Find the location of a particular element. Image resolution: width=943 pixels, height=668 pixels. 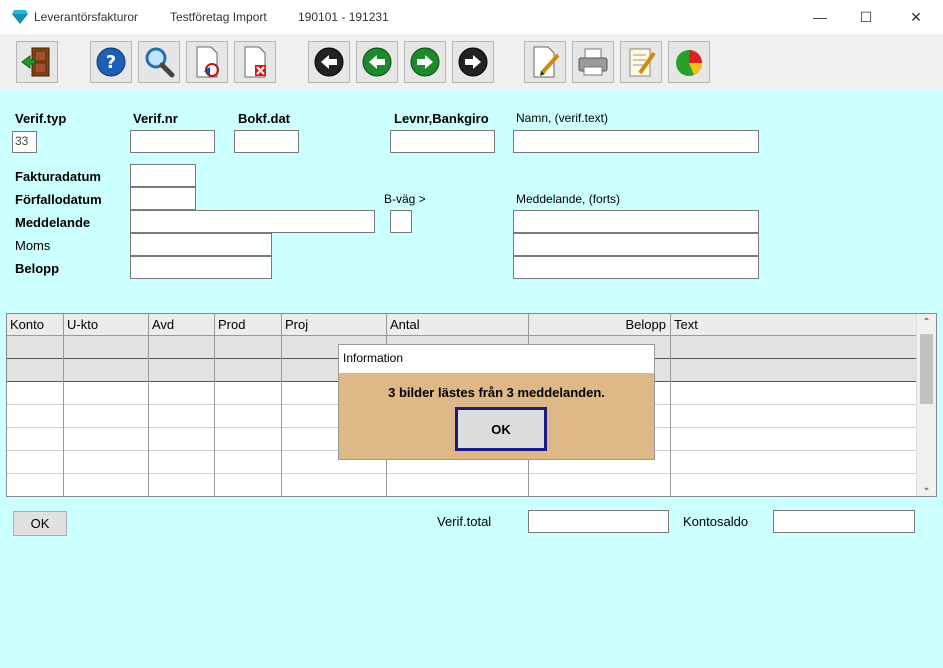

first-record-button is located at coordinates (329, 62).